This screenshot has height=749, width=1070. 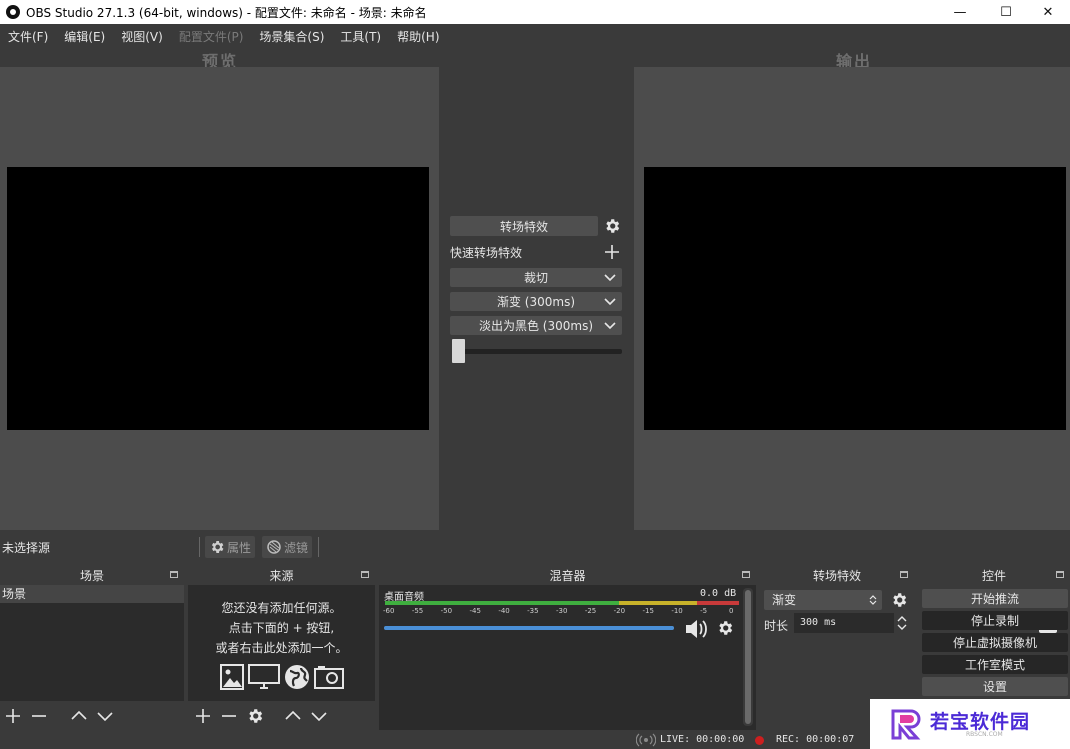 What do you see at coordinates (328, 677) in the screenshot?
I see `camera-icon` at bounding box center [328, 677].